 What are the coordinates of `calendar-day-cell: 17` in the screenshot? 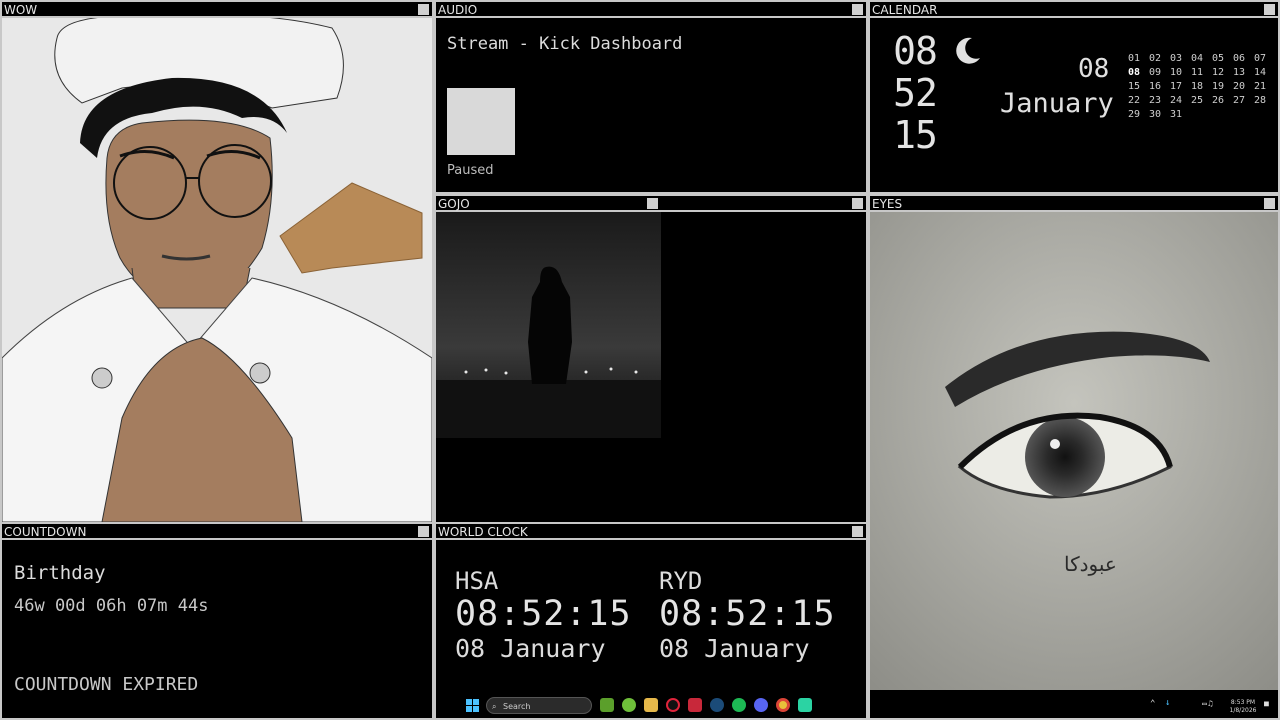 It's located at (1180, 87).